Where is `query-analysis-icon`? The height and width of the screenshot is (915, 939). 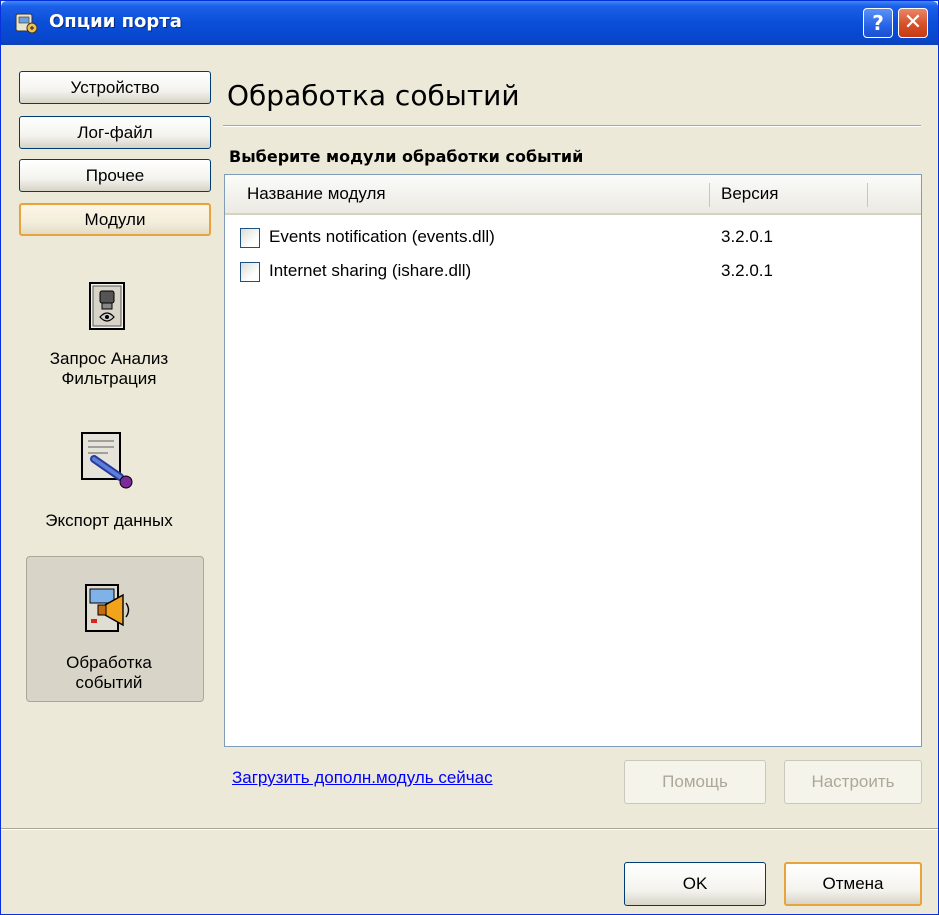 query-analysis-icon is located at coordinates (107, 306).